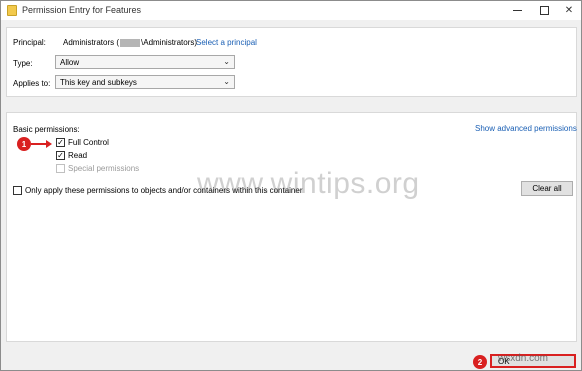 The width and height of the screenshot is (582, 371). I want to click on type-dropdown: Allow ⌄, so click(145, 62).